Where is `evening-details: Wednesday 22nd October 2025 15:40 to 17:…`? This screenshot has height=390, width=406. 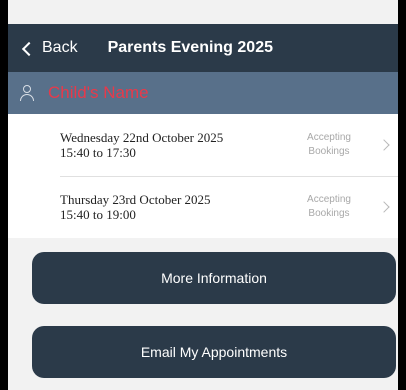 evening-details: Wednesday 22nd October 2025 15:40 to 17:… is located at coordinates (170, 145).